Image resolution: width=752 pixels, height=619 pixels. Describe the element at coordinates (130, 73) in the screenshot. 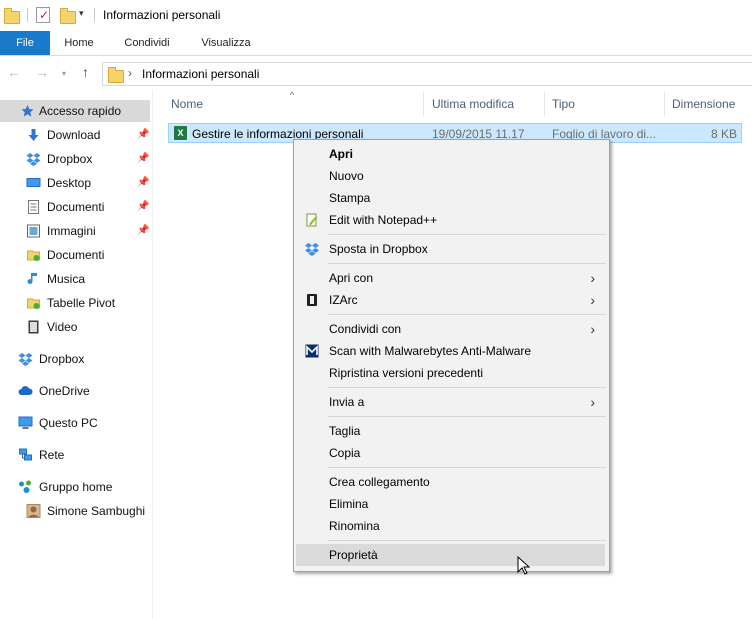

I see `breadcrumb-chevron-icon: ›` at that location.